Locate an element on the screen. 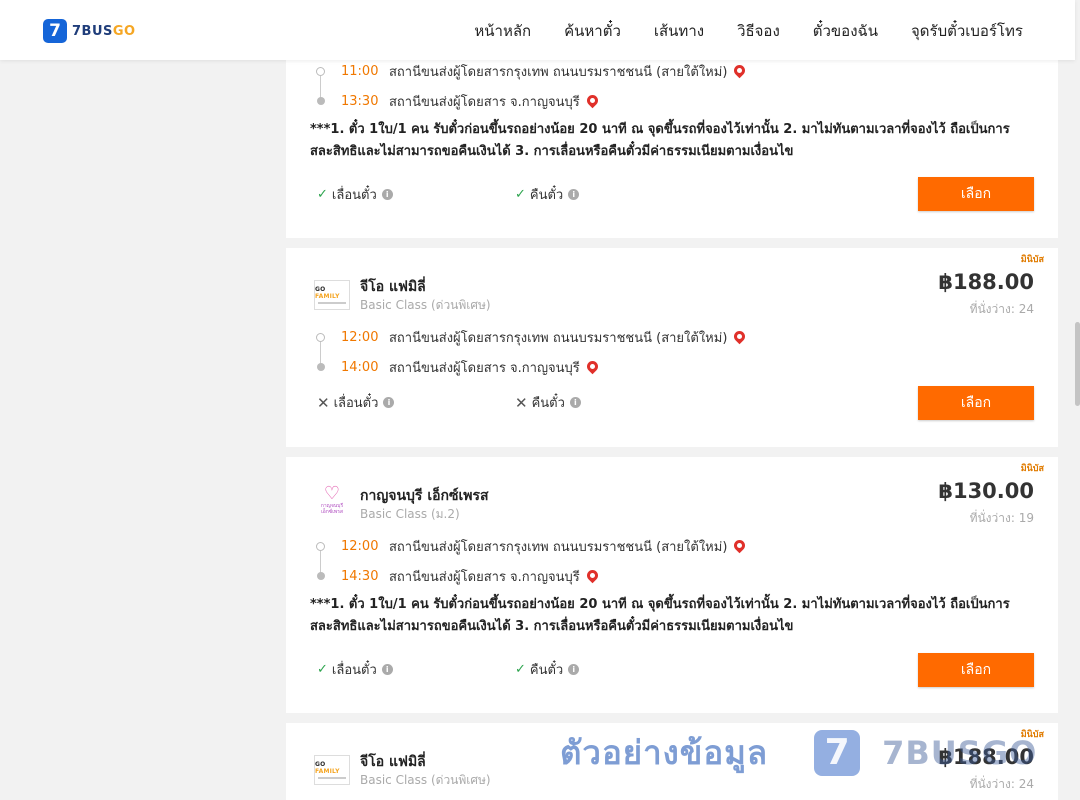 The width and height of the screenshot is (1080, 800). service-class: Basic Class (ม.2) is located at coordinates (410, 514).